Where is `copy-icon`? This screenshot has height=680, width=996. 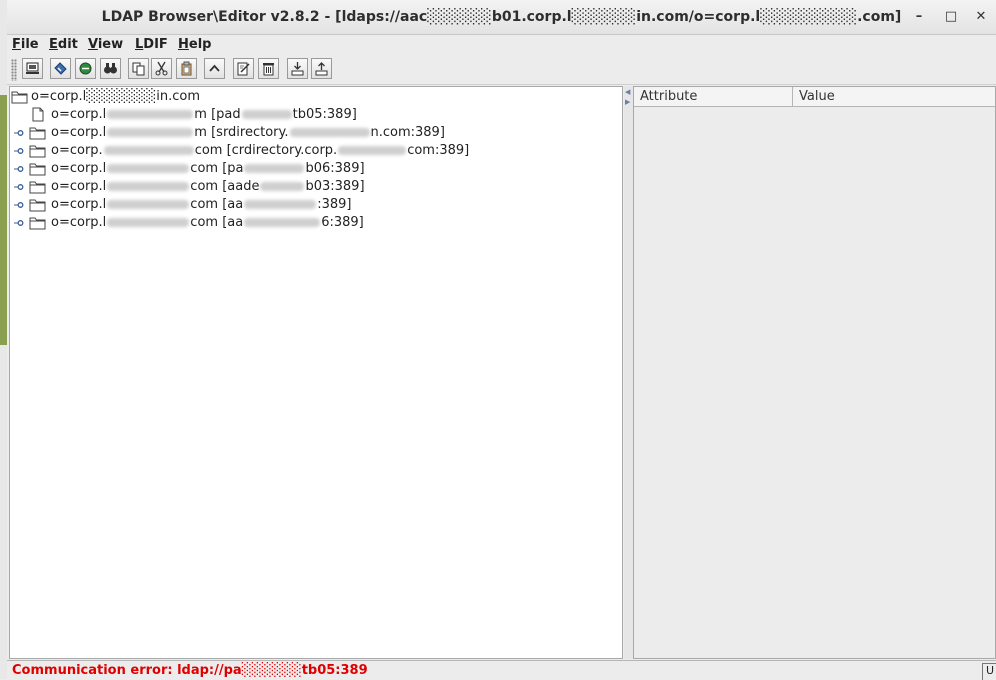
copy-icon is located at coordinates (138, 69).